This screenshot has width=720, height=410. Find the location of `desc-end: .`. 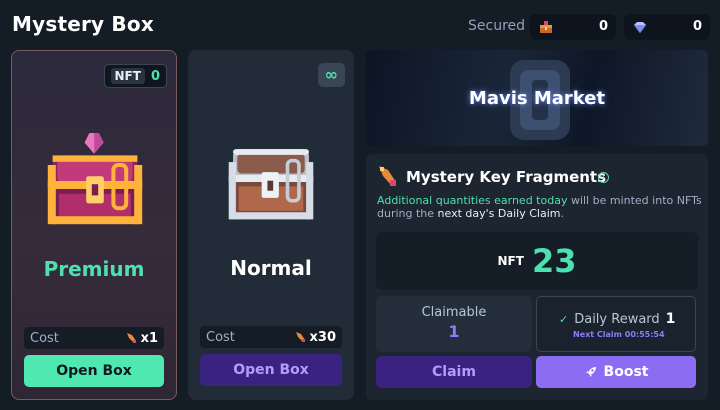

desc-end: . is located at coordinates (562, 213).